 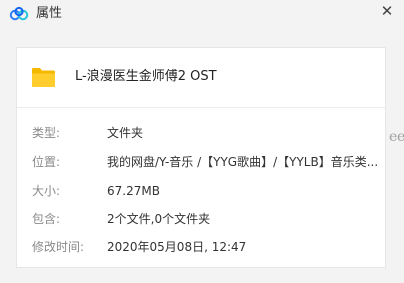 I want to click on size-label: 大小:, so click(x=46, y=191).